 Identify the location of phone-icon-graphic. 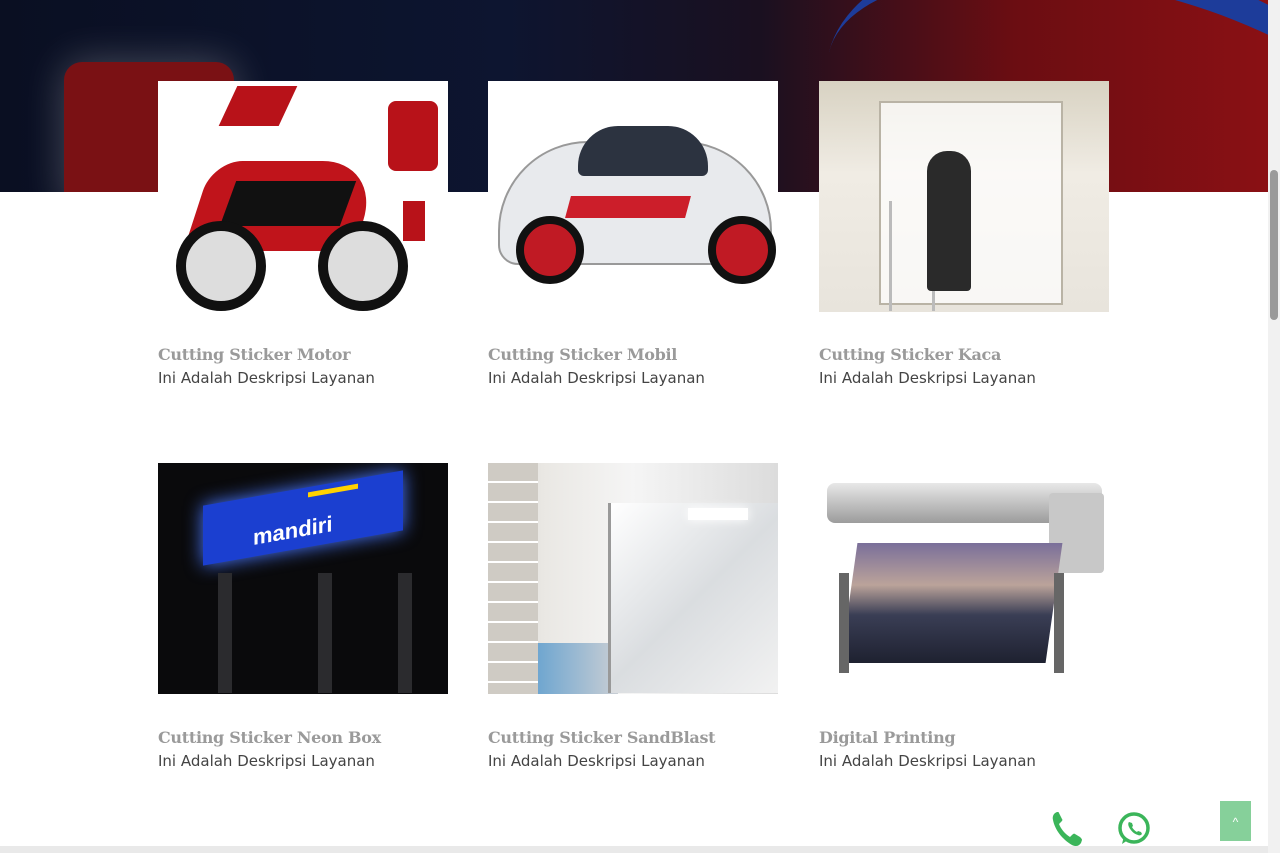
(1067, 829).